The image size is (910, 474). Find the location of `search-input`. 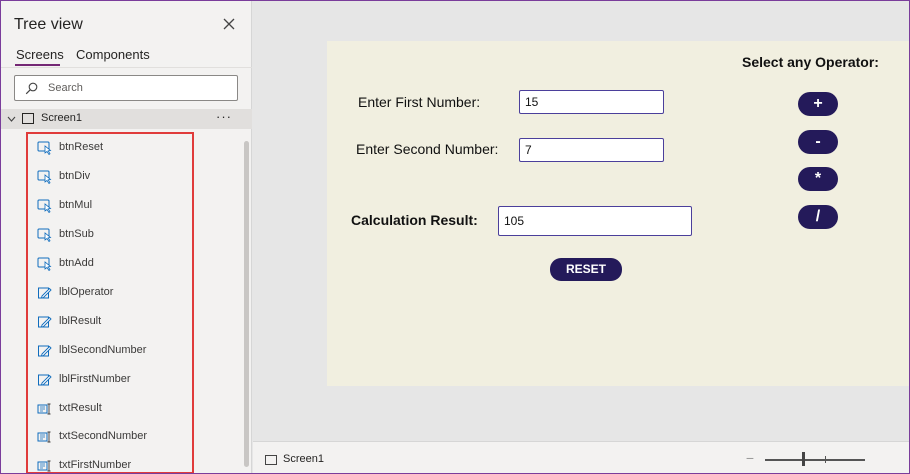

search-input is located at coordinates (138, 88).